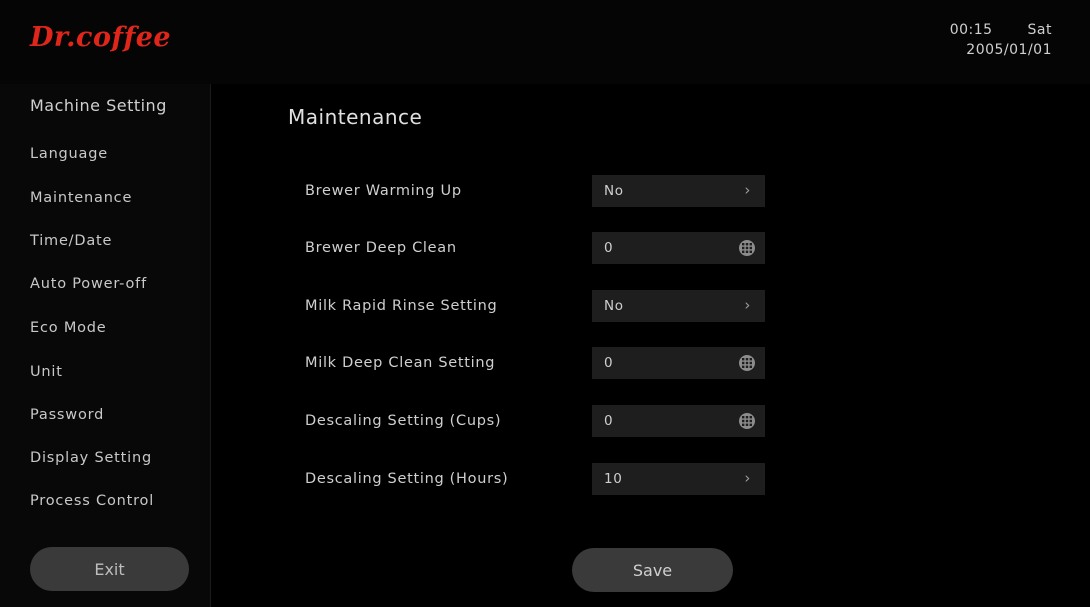 This screenshot has height=607, width=1090. What do you see at coordinates (81, 198) in the screenshot?
I see `sidebar-item-maintenance: Maintenance` at bounding box center [81, 198].